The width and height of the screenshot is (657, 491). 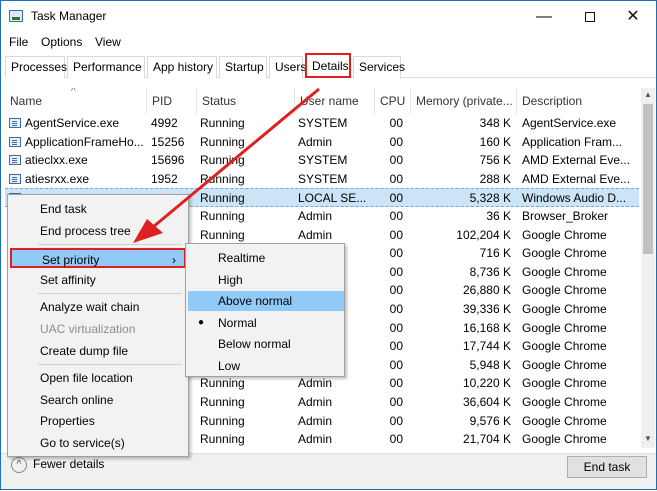 What do you see at coordinates (76, 101) in the screenshot?
I see `column-header-name: ^ Name` at bounding box center [76, 101].